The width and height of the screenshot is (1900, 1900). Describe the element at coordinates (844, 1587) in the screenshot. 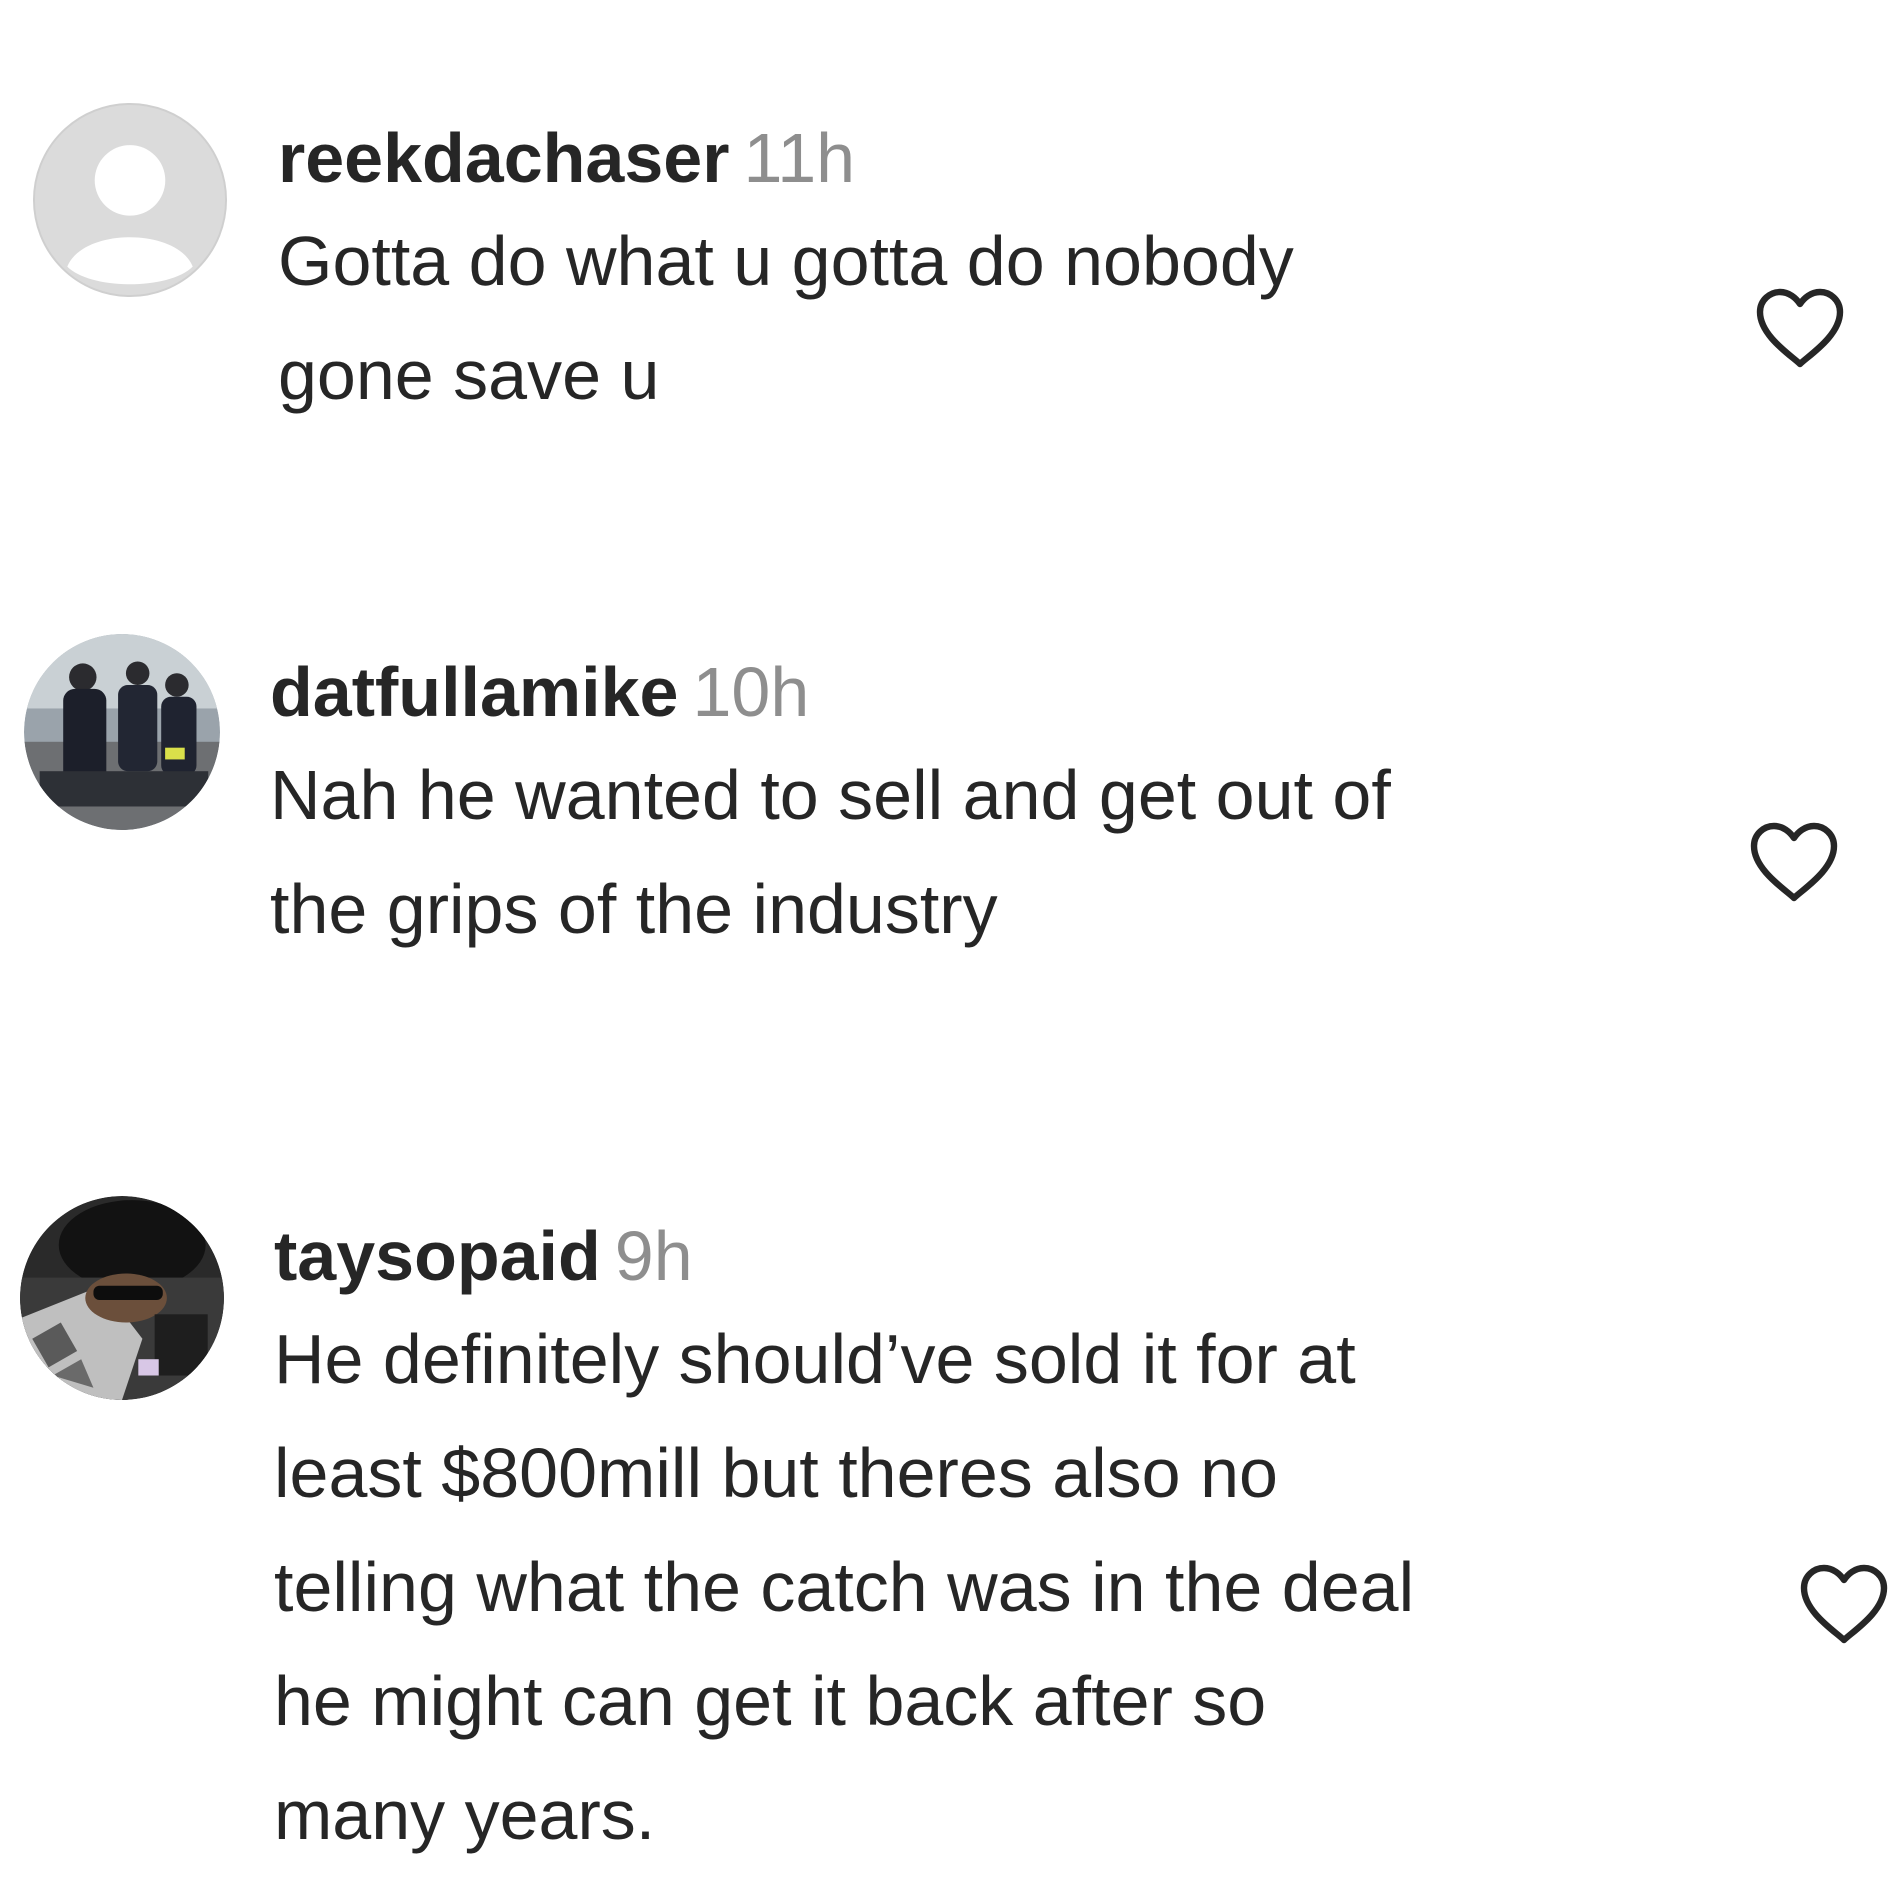

I see `comment-text-line: telling what the catch was in the deal` at that location.